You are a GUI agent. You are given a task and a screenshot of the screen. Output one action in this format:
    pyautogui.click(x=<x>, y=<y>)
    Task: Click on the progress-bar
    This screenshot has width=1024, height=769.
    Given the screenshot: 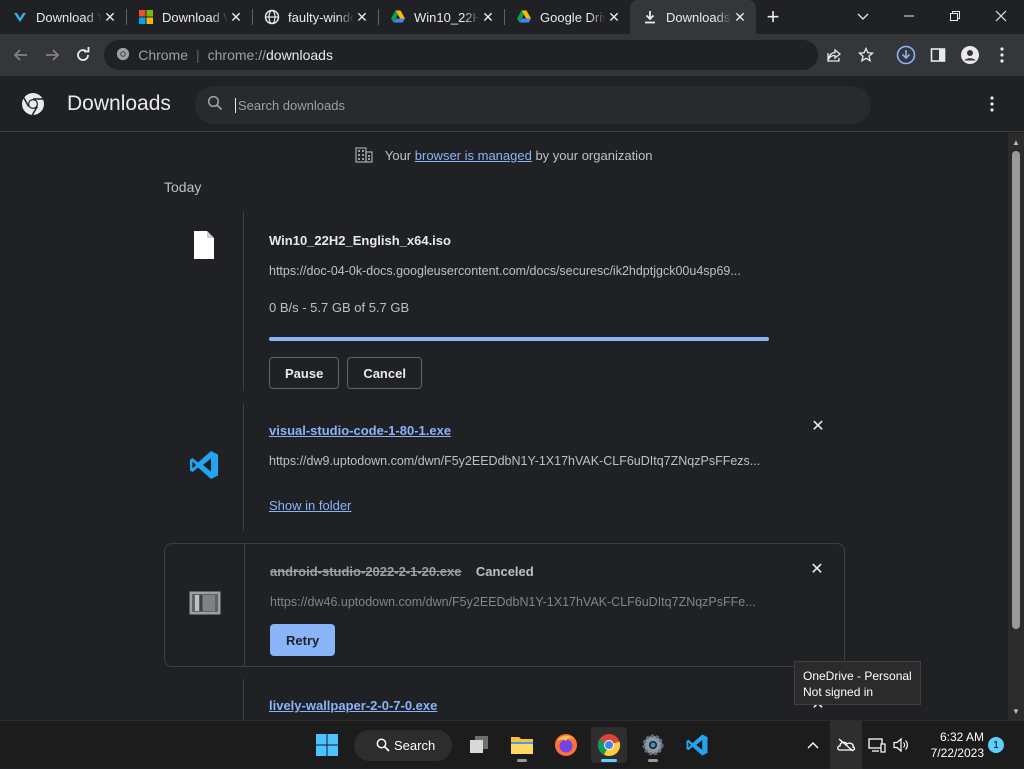 What is the action you would take?
    pyautogui.click(x=519, y=339)
    